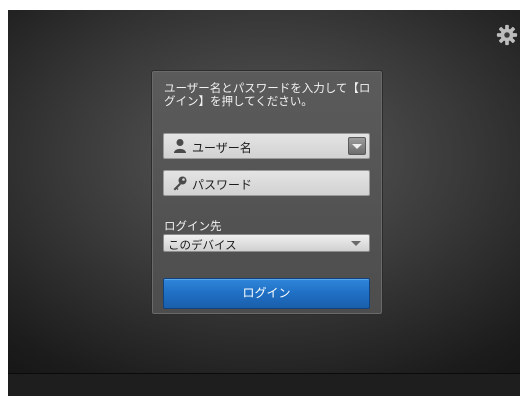 The height and width of the screenshot is (396, 525). I want to click on instruction-text: ユーザー名とパスワードを入力して【ログイン】を押してください。, so click(267, 94).